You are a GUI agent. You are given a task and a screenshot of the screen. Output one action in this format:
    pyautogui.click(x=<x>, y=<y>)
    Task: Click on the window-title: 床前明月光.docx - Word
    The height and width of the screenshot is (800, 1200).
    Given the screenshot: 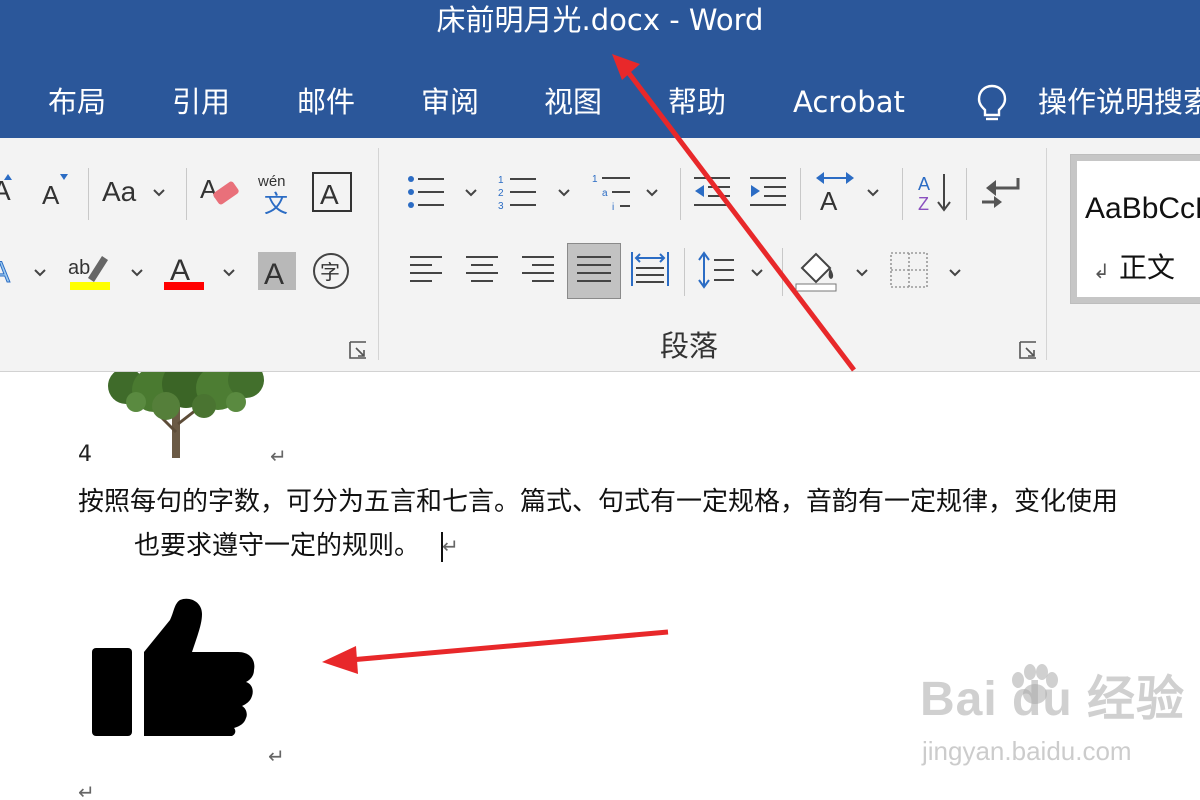 What is the action you would take?
    pyautogui.click(x=600, y=20)
    